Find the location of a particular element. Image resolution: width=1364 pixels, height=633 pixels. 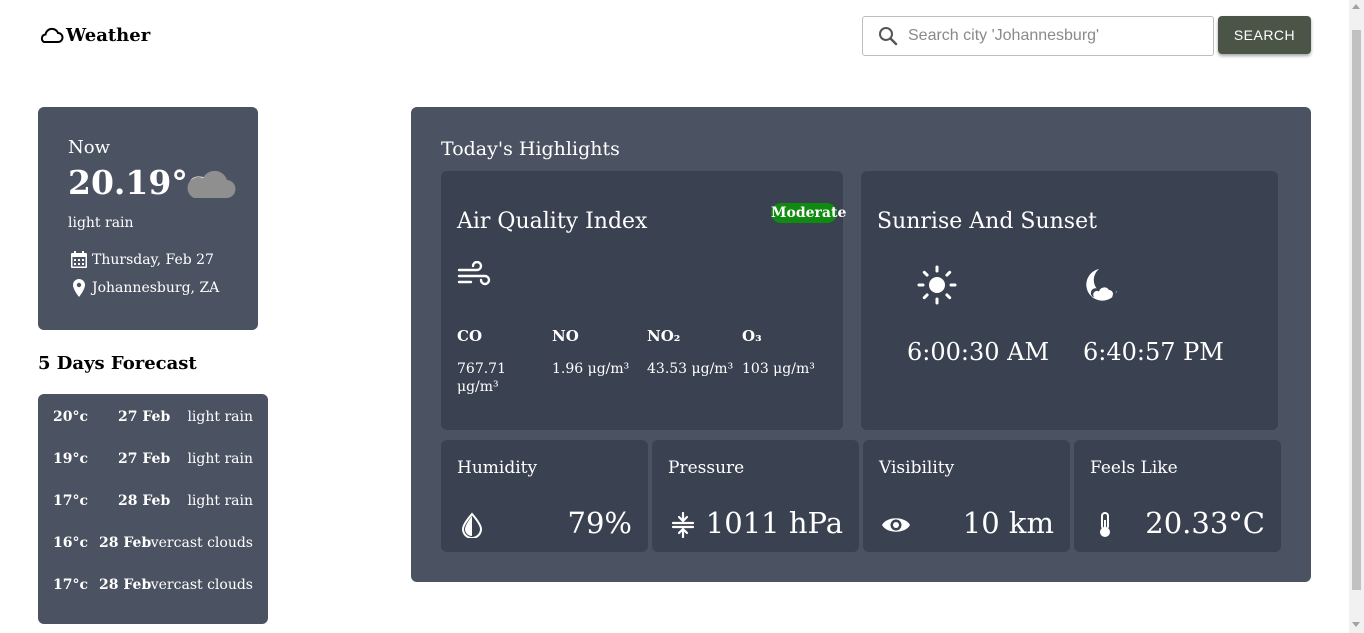

scrollbar-thumb is located at coordinates (1356, 310).